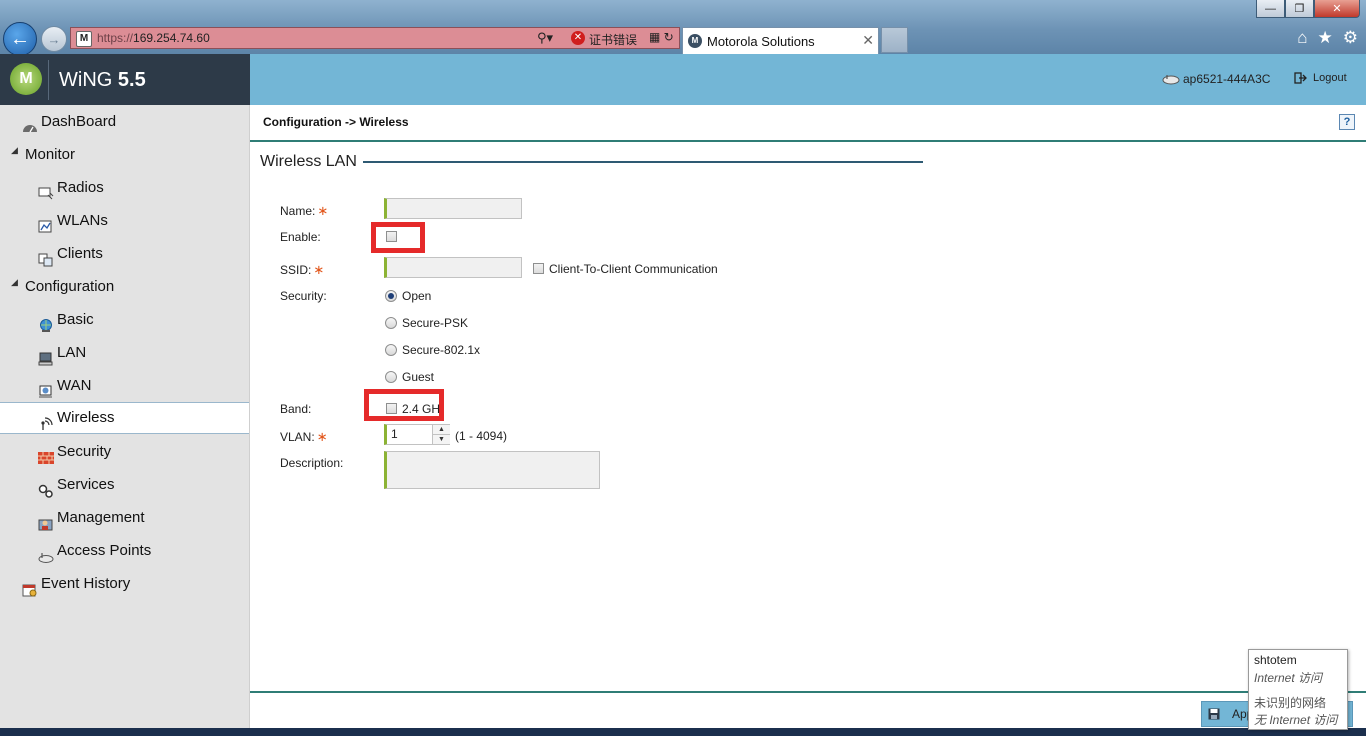 The width and height of the screenshot is (1366, 738). What do you see at coordinates (1227, 79) in the screenshot?
I see `device-name: ap6521-444A3C` at bounding box center [1227, 79].